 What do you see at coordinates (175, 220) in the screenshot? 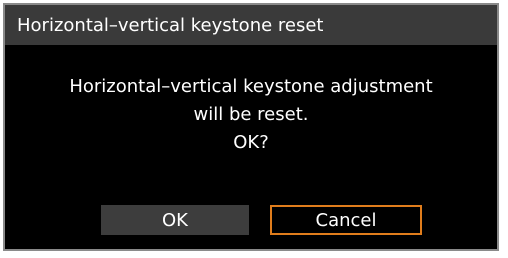
I see `ok-button: OK` at bounding box center [175, 220].